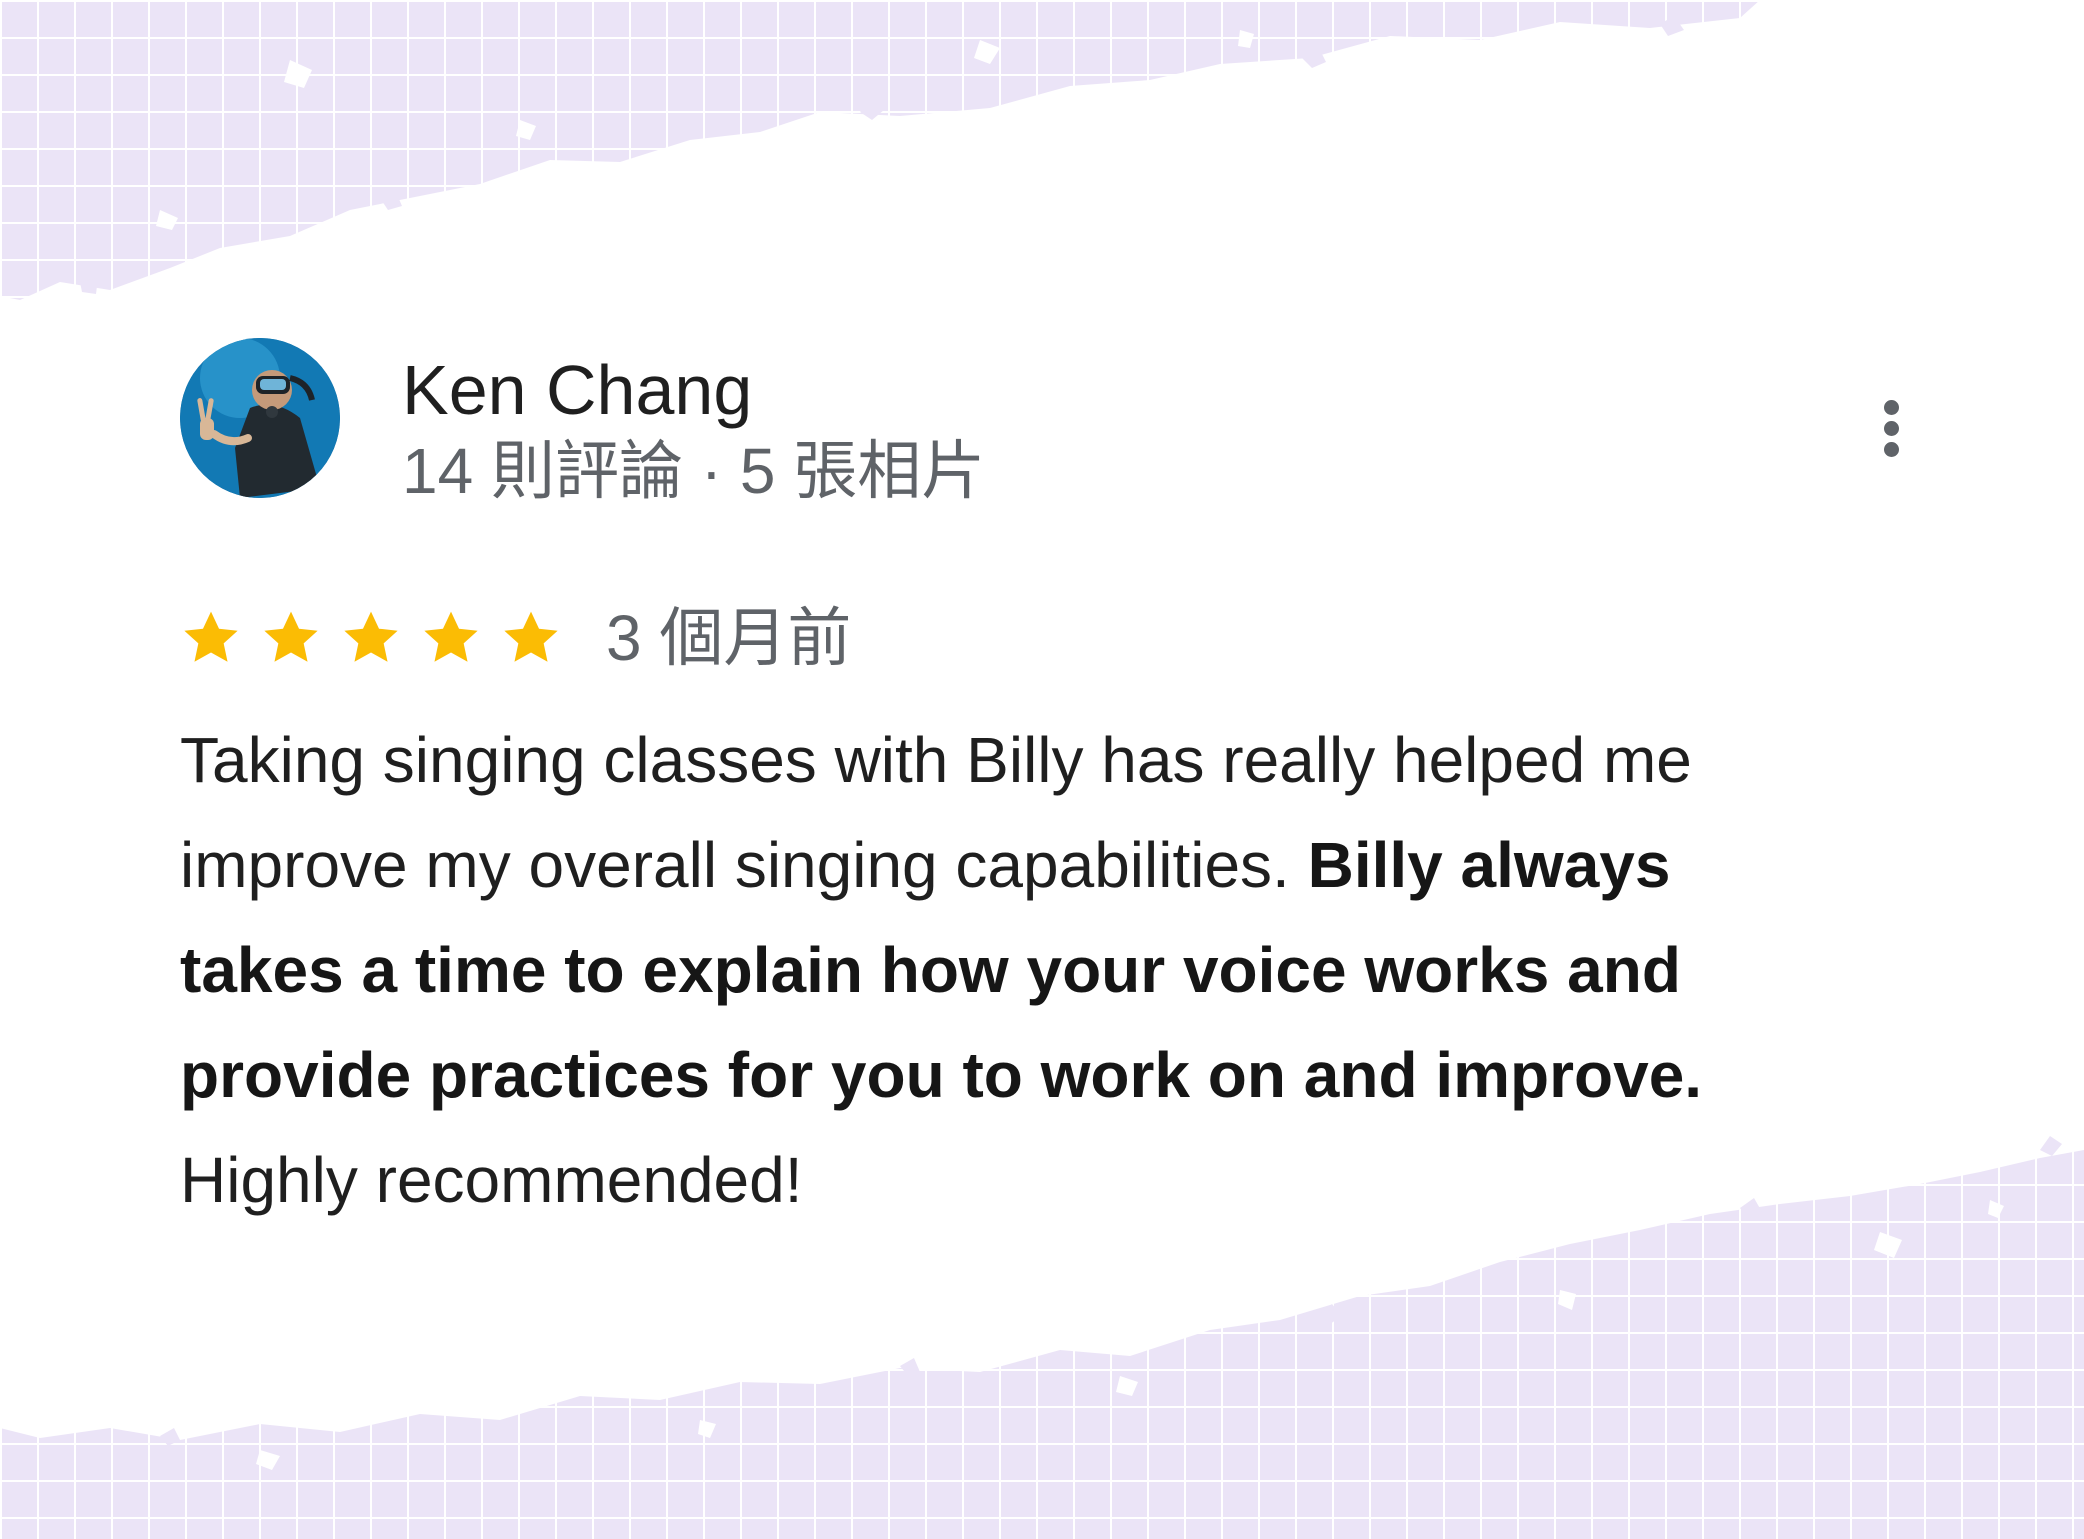 This screenshot has height=1539, width=2084. I want to click on review-text-closing: Highly recommended!, so click(491, 1180).